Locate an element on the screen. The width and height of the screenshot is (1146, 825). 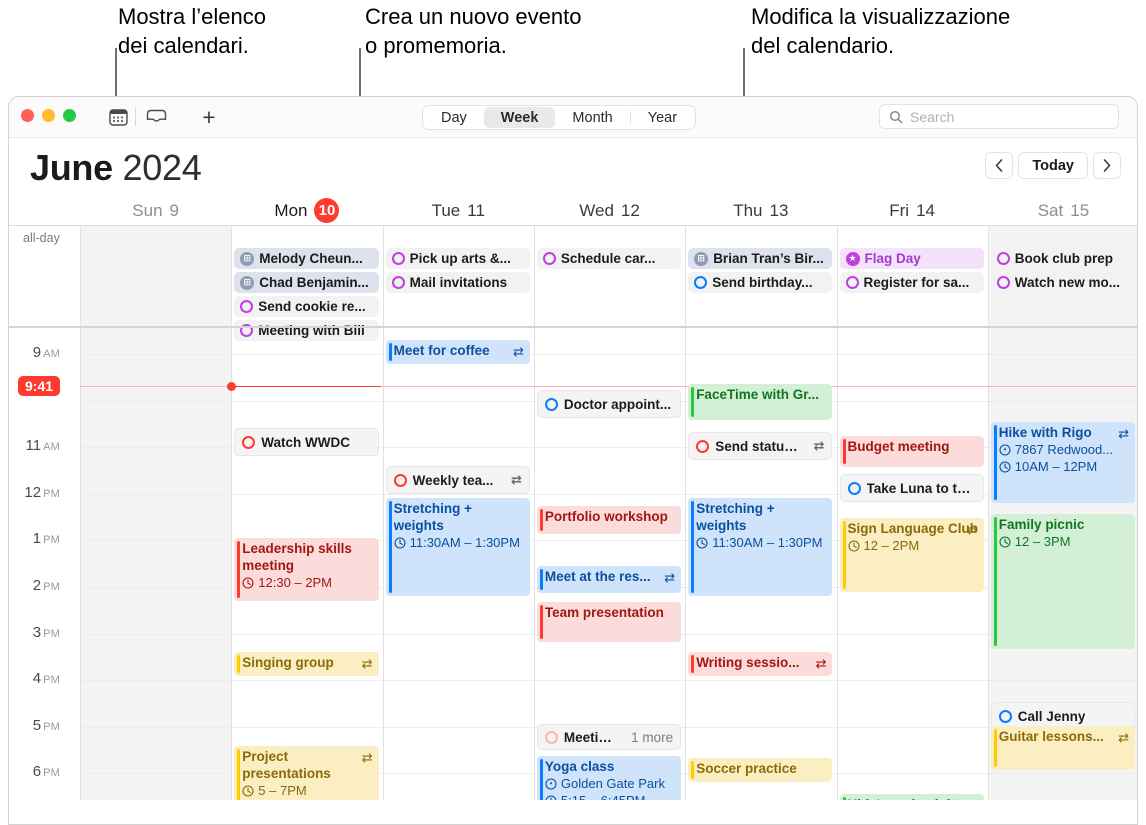
reminder-item: Meeting... 1 more is located at coordinates (609, 737).